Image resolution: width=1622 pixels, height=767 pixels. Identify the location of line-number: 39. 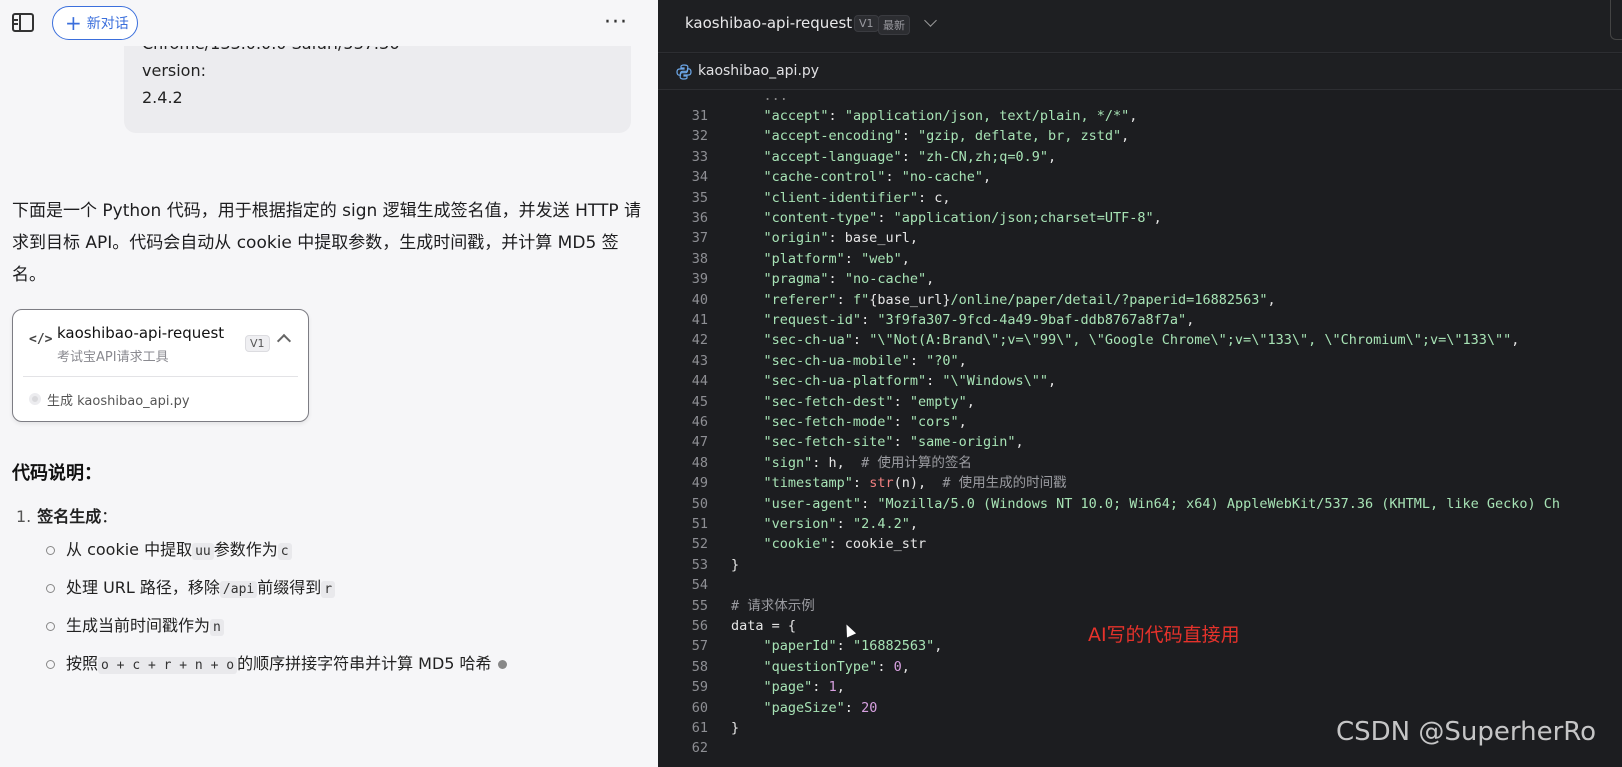
(699, 279).